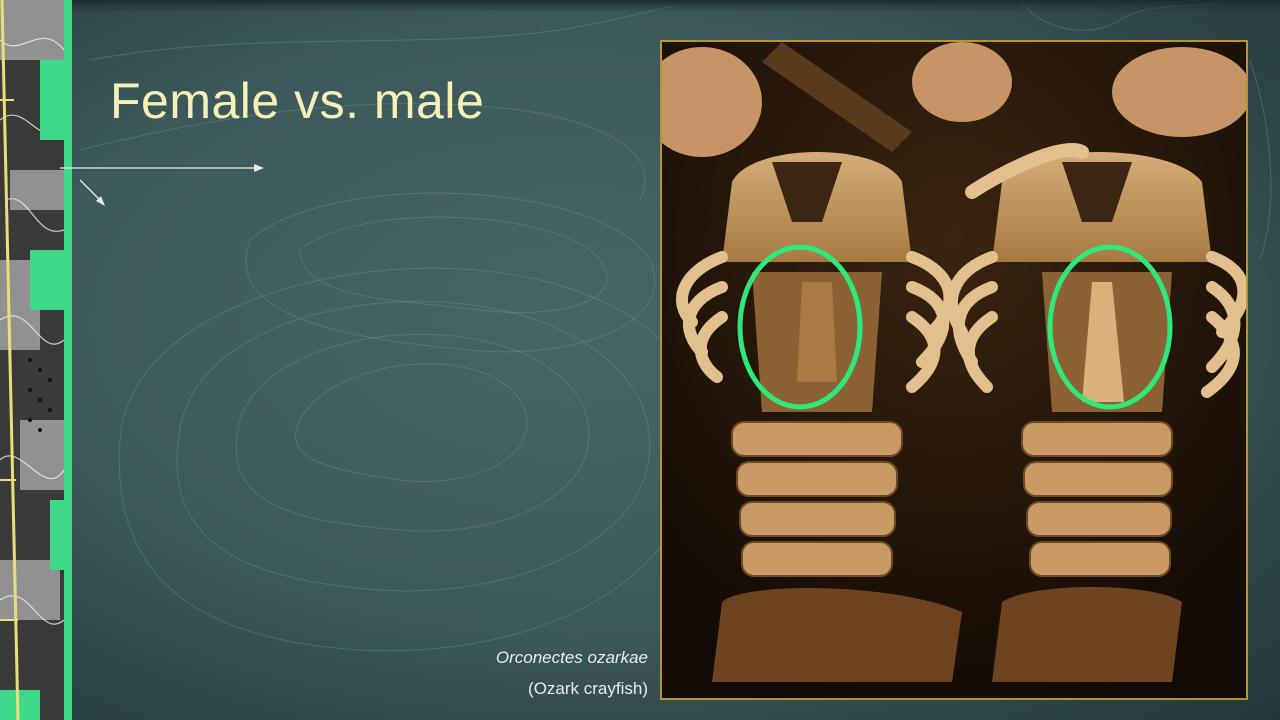  I want to click on decorative-arrows-icon, so click(162, 185).